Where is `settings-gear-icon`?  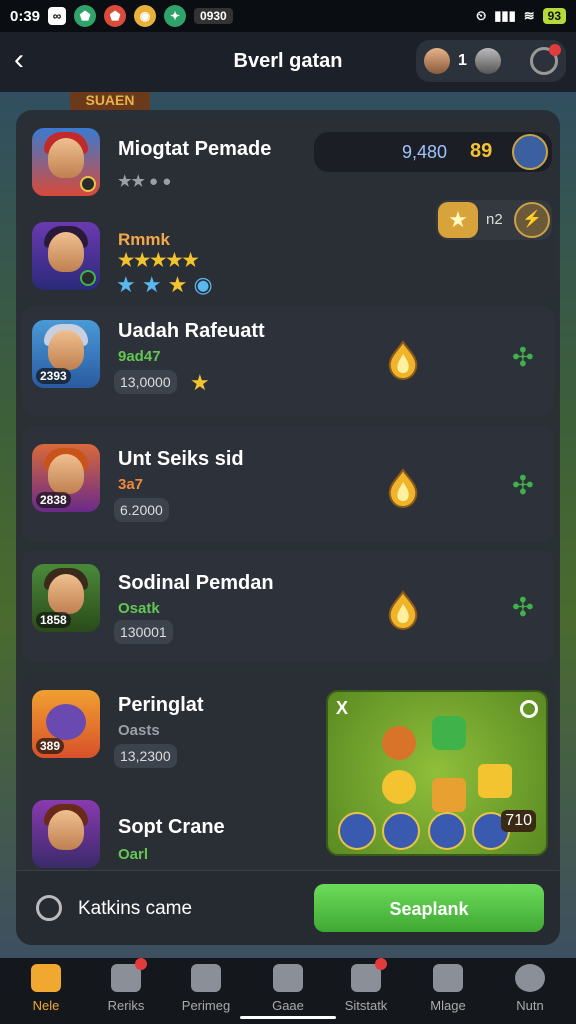
settings-gear-icon is located at coordinates (545, 59).